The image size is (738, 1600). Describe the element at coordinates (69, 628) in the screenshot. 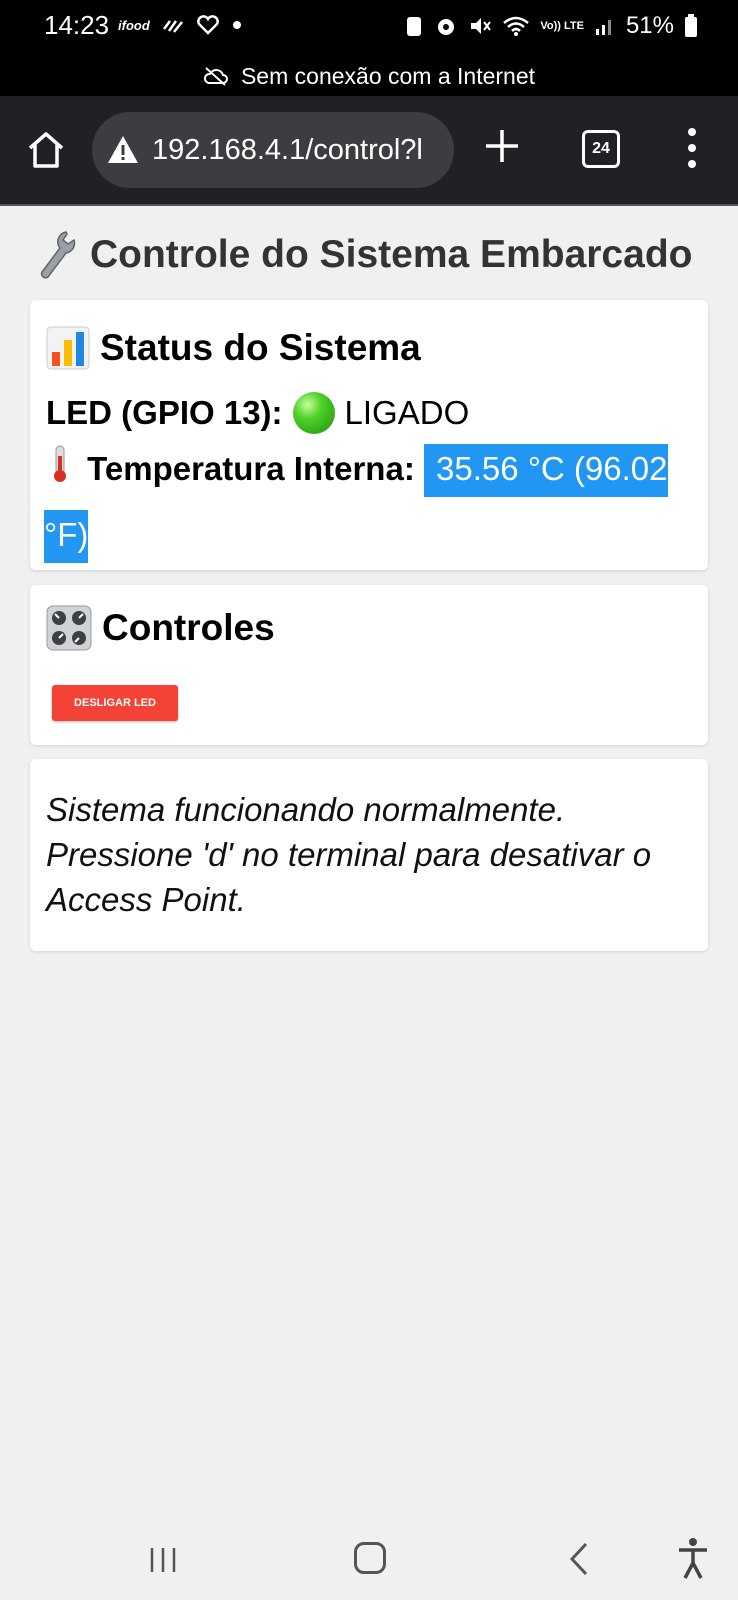

I see `control-knobs-icon` at that location.